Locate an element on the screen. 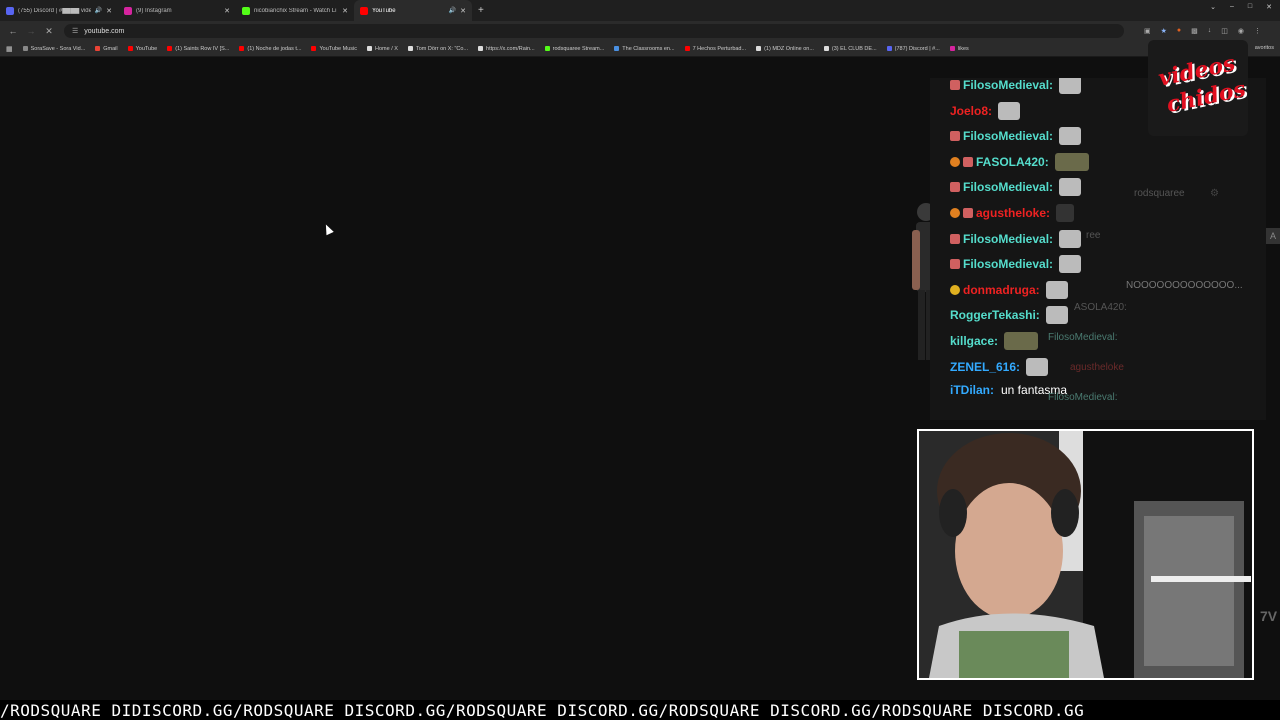 The image size is (1280, 720). faded-channel-name: rodsquaree is located at coordinates (1159, 193).